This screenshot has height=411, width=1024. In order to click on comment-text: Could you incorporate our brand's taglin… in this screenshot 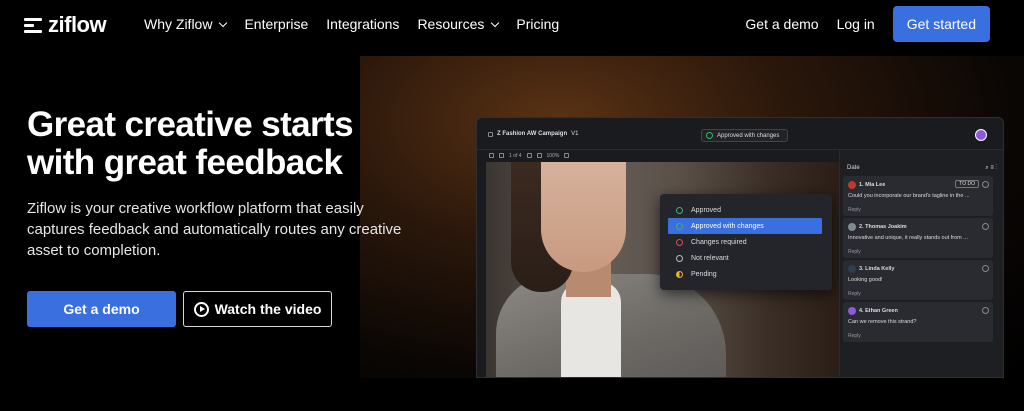, I will do `click(909, 196)`.